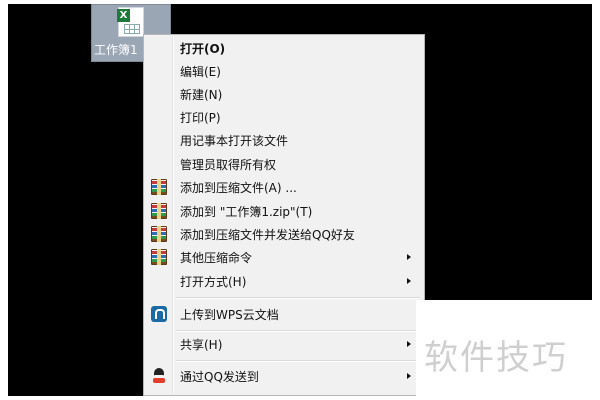 This screenshot has height=400, width=600. I want to click on menu-item-compress-and-send-qq: 添加到压缩文件并发送给QQ好友, so click(284, 234).